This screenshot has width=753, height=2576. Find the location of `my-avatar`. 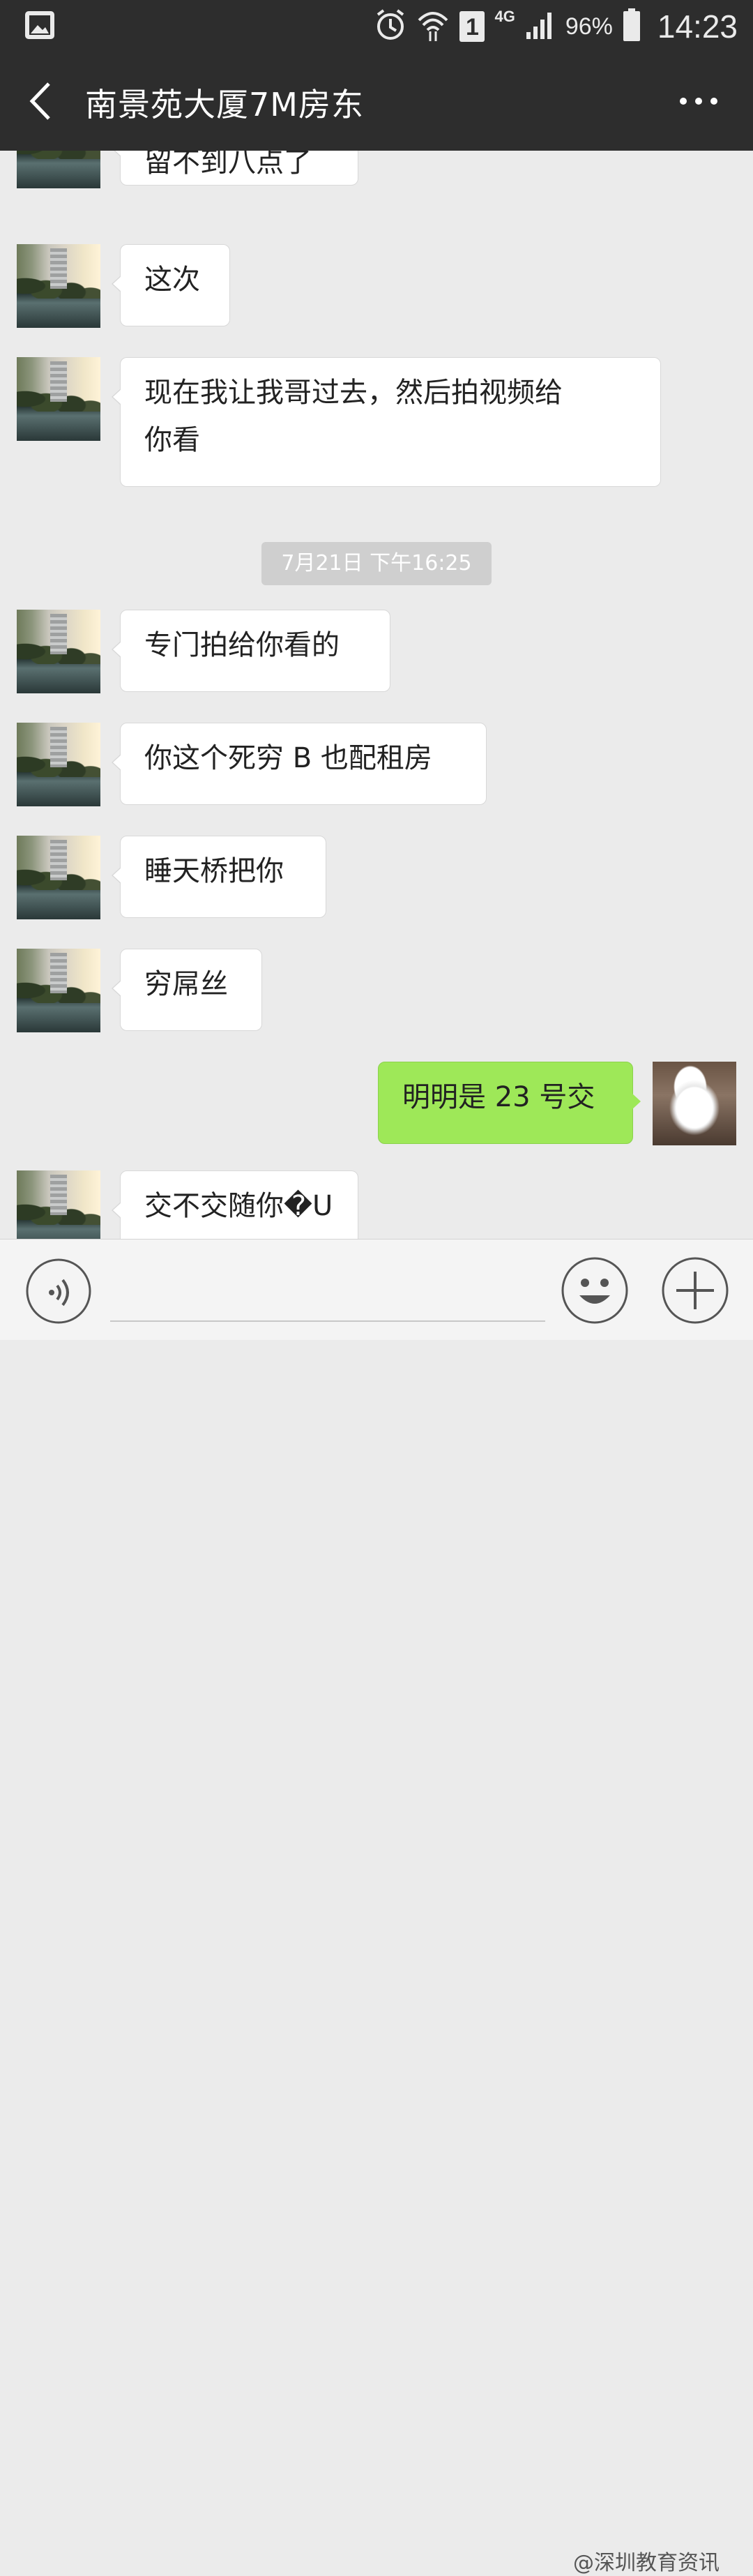

my-avatar is located at coordinates (694, 1103).